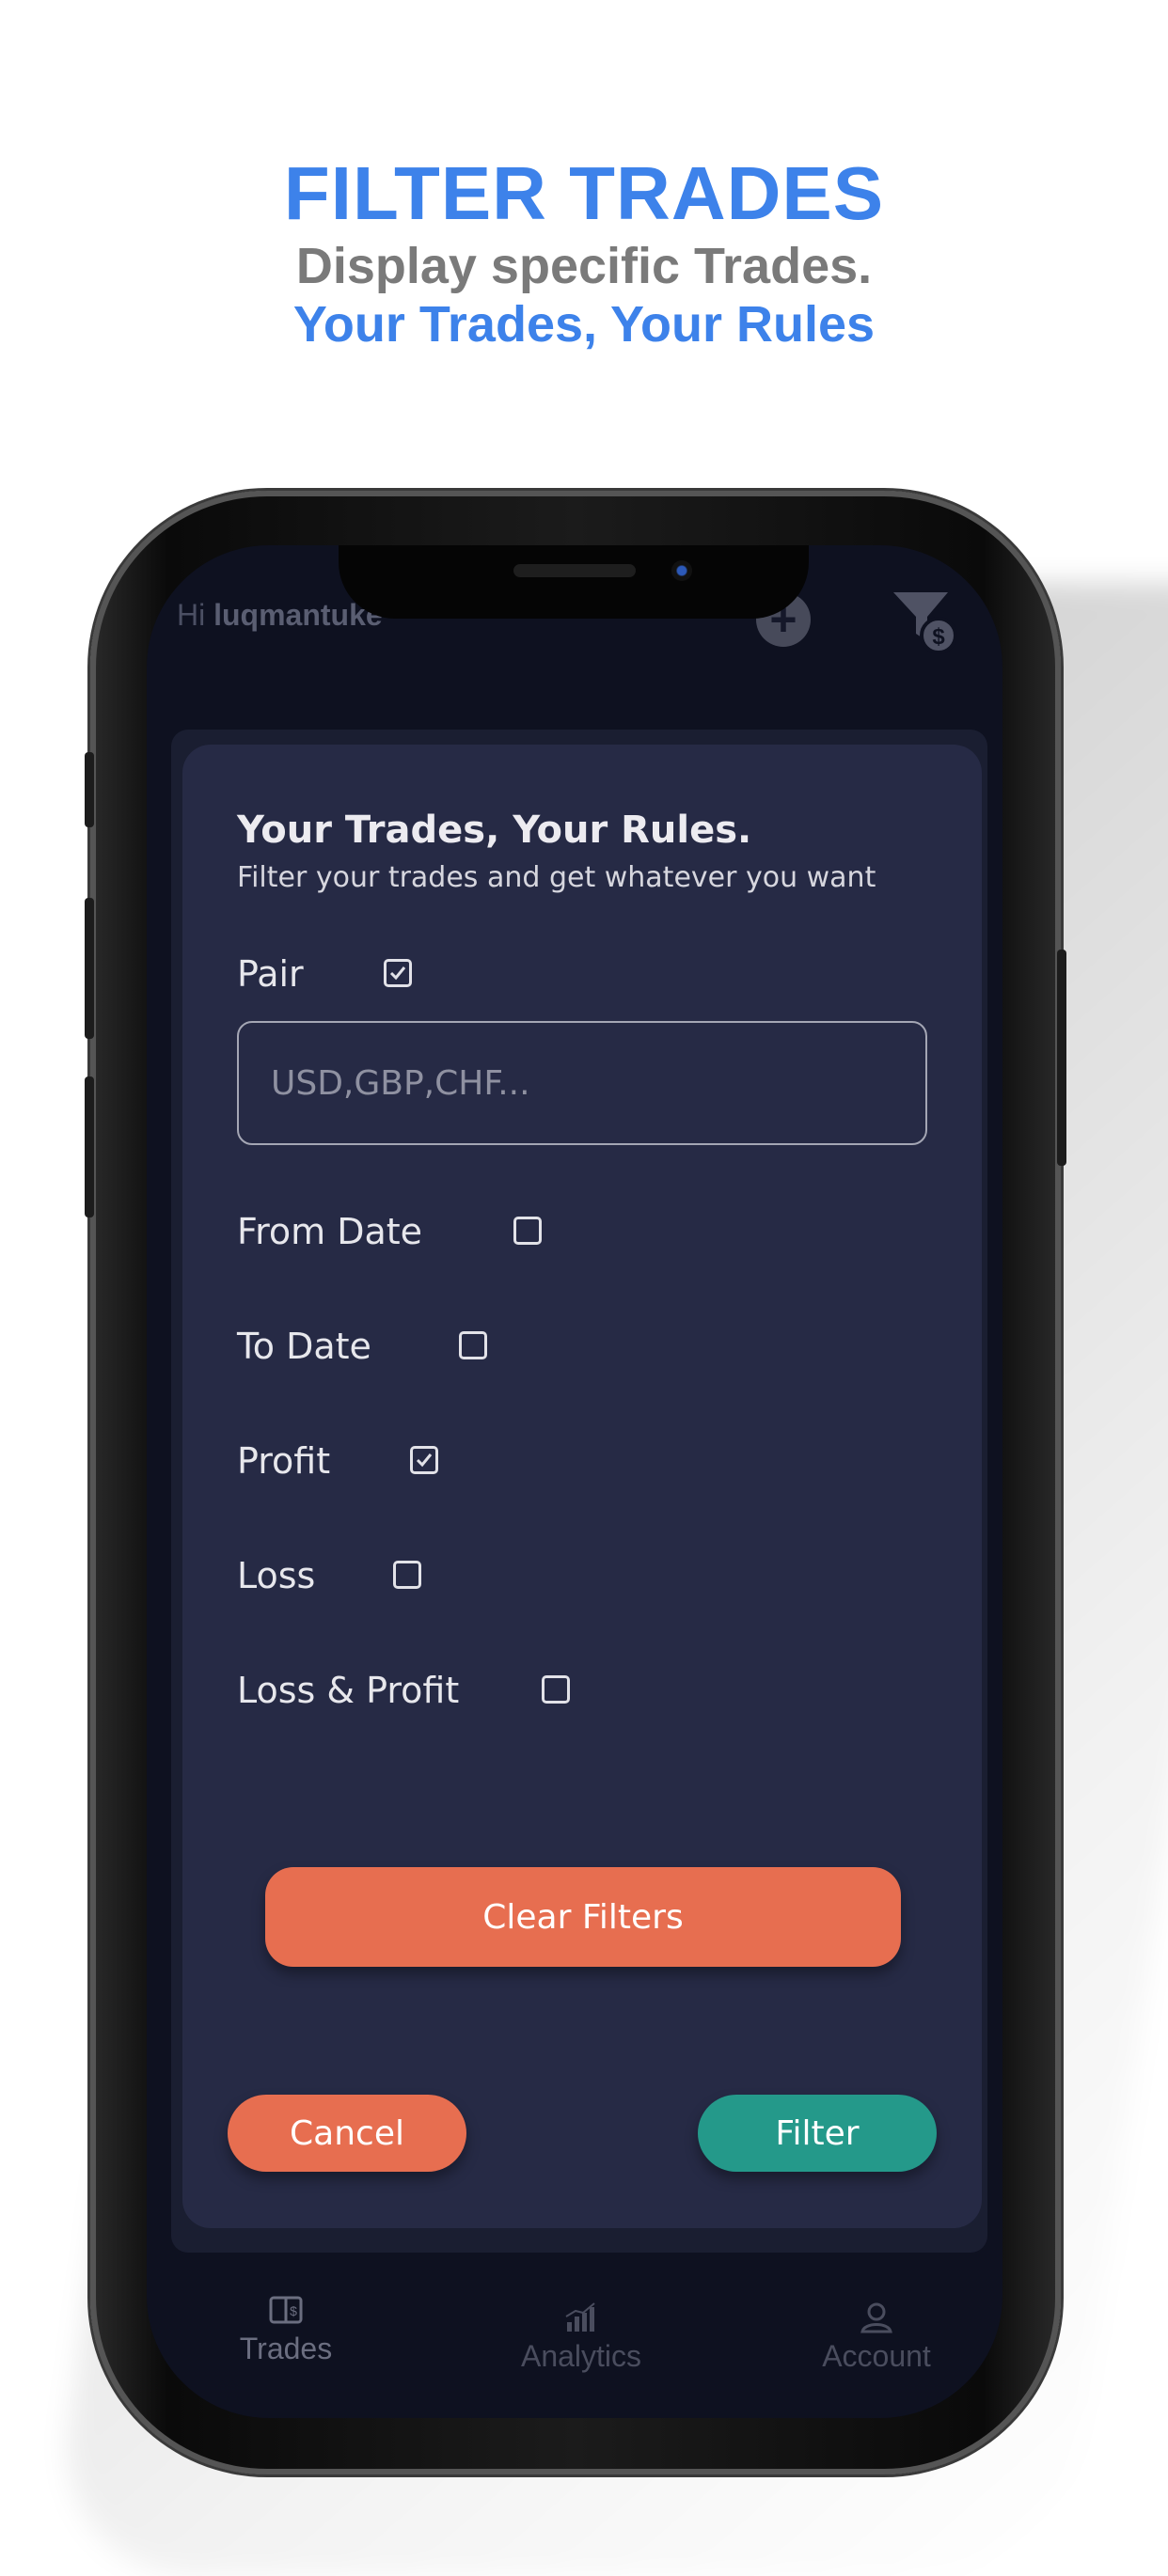 The height and width of the screenshot is (2576, 1168). Describe the element at coordinates (556, 1690) in the screenshot. I see `loss-and-profit-checkbox` at that location.